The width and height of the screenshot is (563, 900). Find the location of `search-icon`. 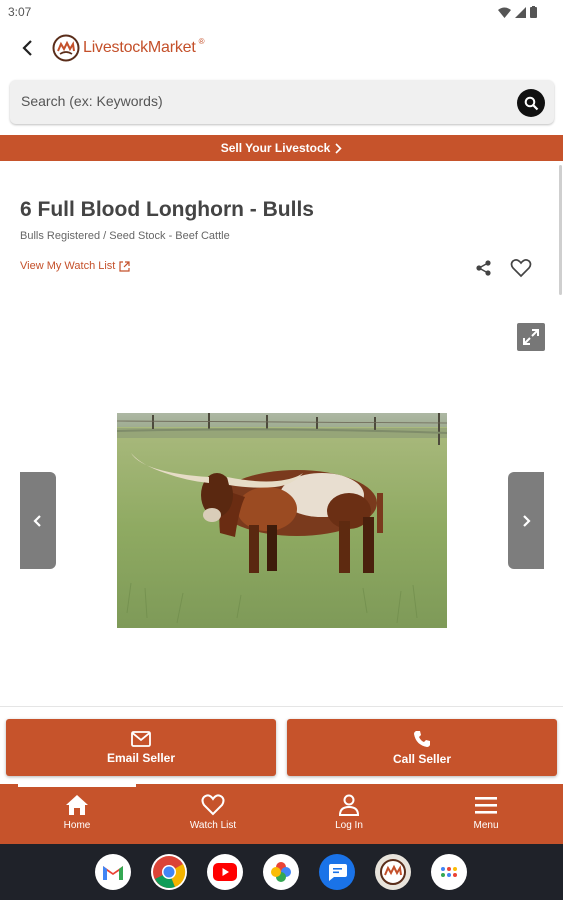

search-icon is located at coordinates (531, 103).